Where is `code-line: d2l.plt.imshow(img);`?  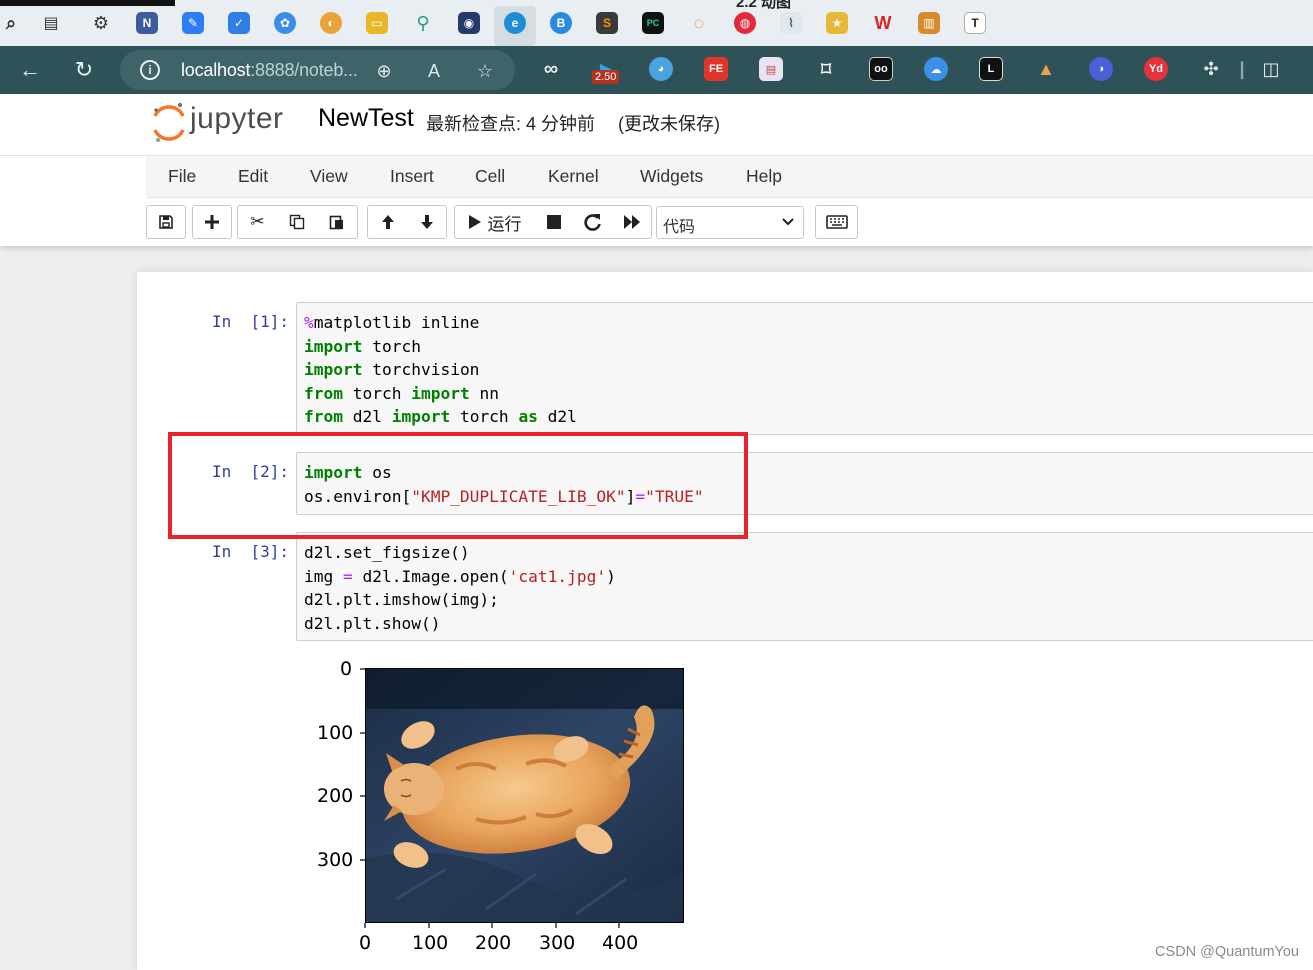
code-line: d2l.plt.imshow(img); is located at coordinates (460, 600).